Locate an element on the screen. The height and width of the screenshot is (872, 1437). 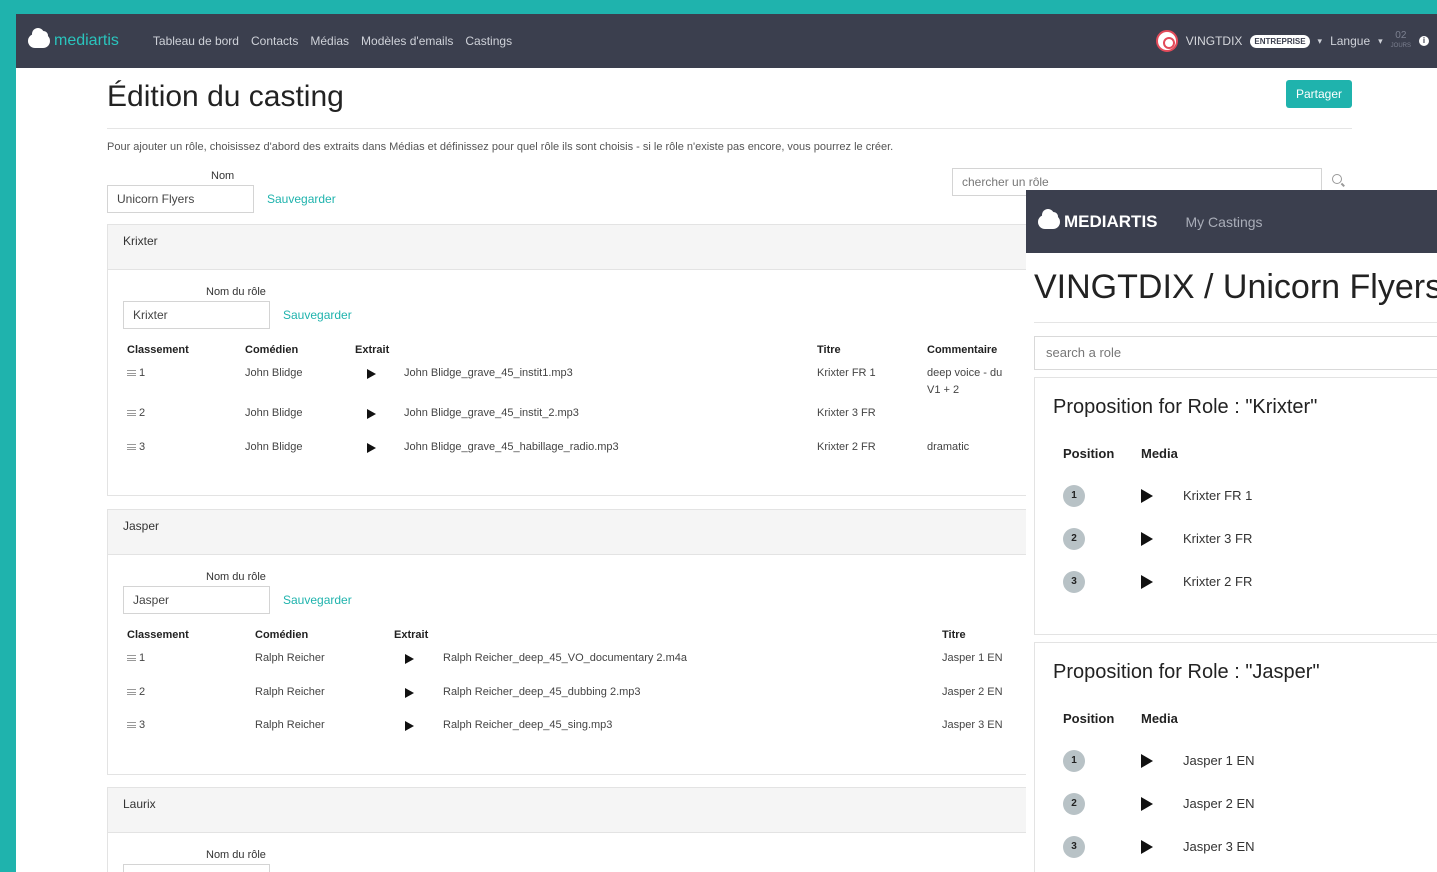
title-cell: Jasper 2 EN is located at coordinates (972, 692).